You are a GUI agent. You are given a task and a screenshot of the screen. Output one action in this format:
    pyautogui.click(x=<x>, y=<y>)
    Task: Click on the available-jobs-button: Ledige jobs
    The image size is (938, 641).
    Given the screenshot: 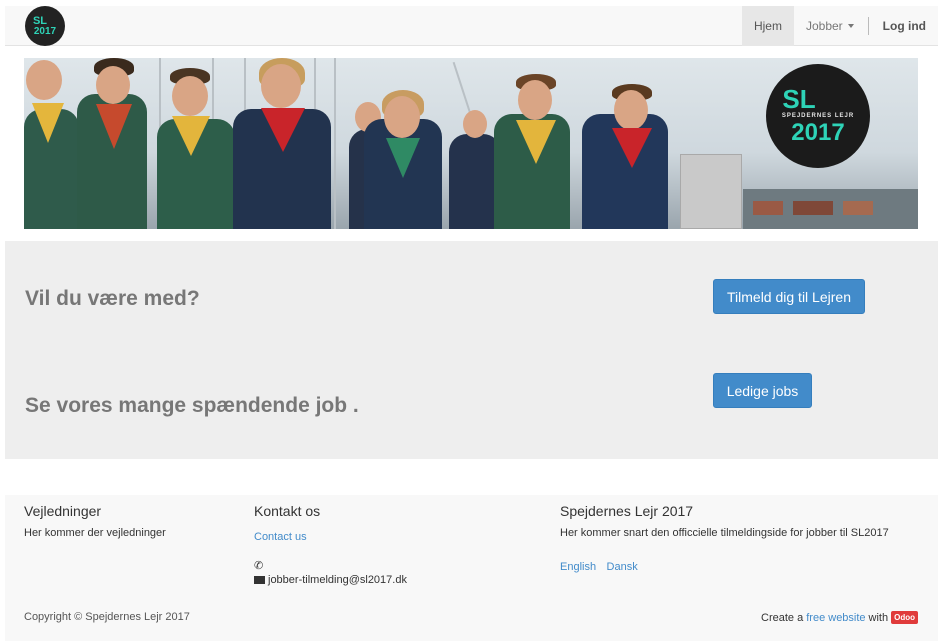 What is the action you would take?
    pyautogui.click(x=762, y=390)
    